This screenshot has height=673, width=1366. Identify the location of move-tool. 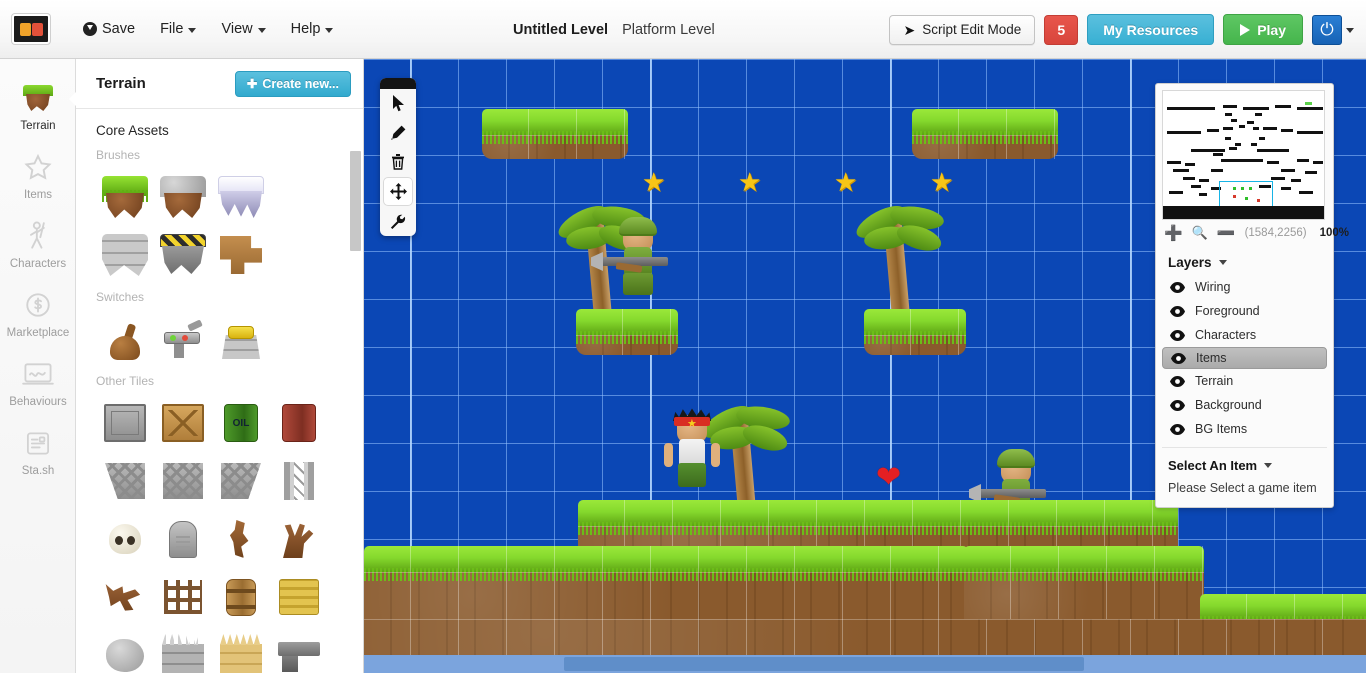
(398, 191).